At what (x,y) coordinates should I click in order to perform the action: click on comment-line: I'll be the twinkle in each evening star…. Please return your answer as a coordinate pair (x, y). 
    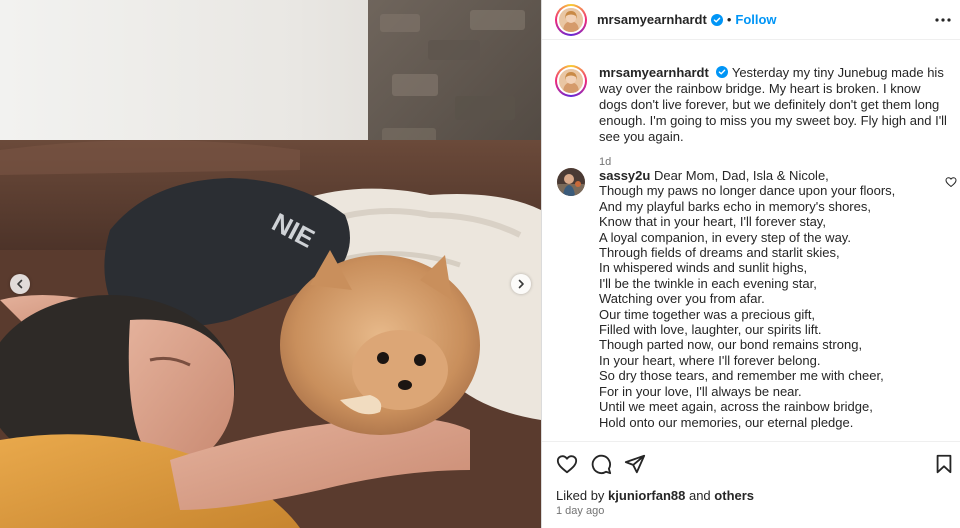
    Looking at the image, I should click on (708, 283).